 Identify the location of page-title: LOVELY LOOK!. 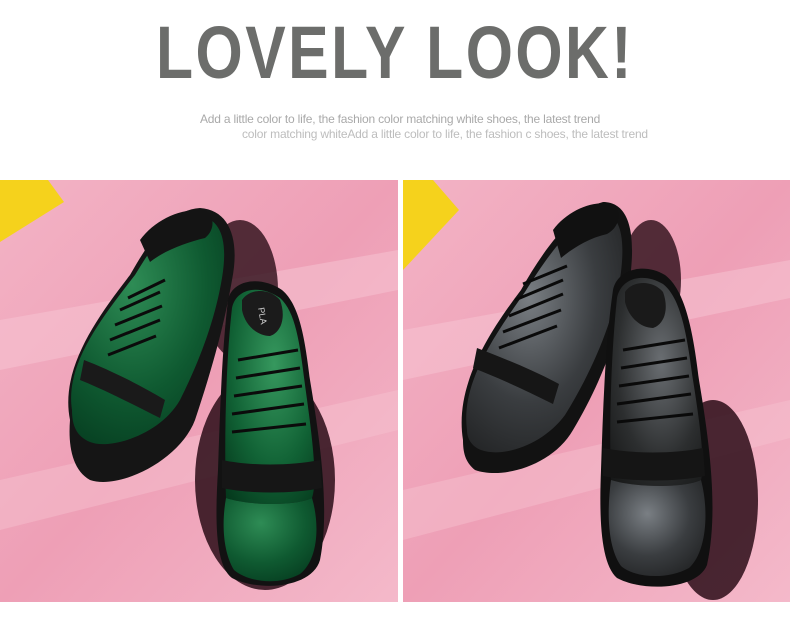
(395, 52).